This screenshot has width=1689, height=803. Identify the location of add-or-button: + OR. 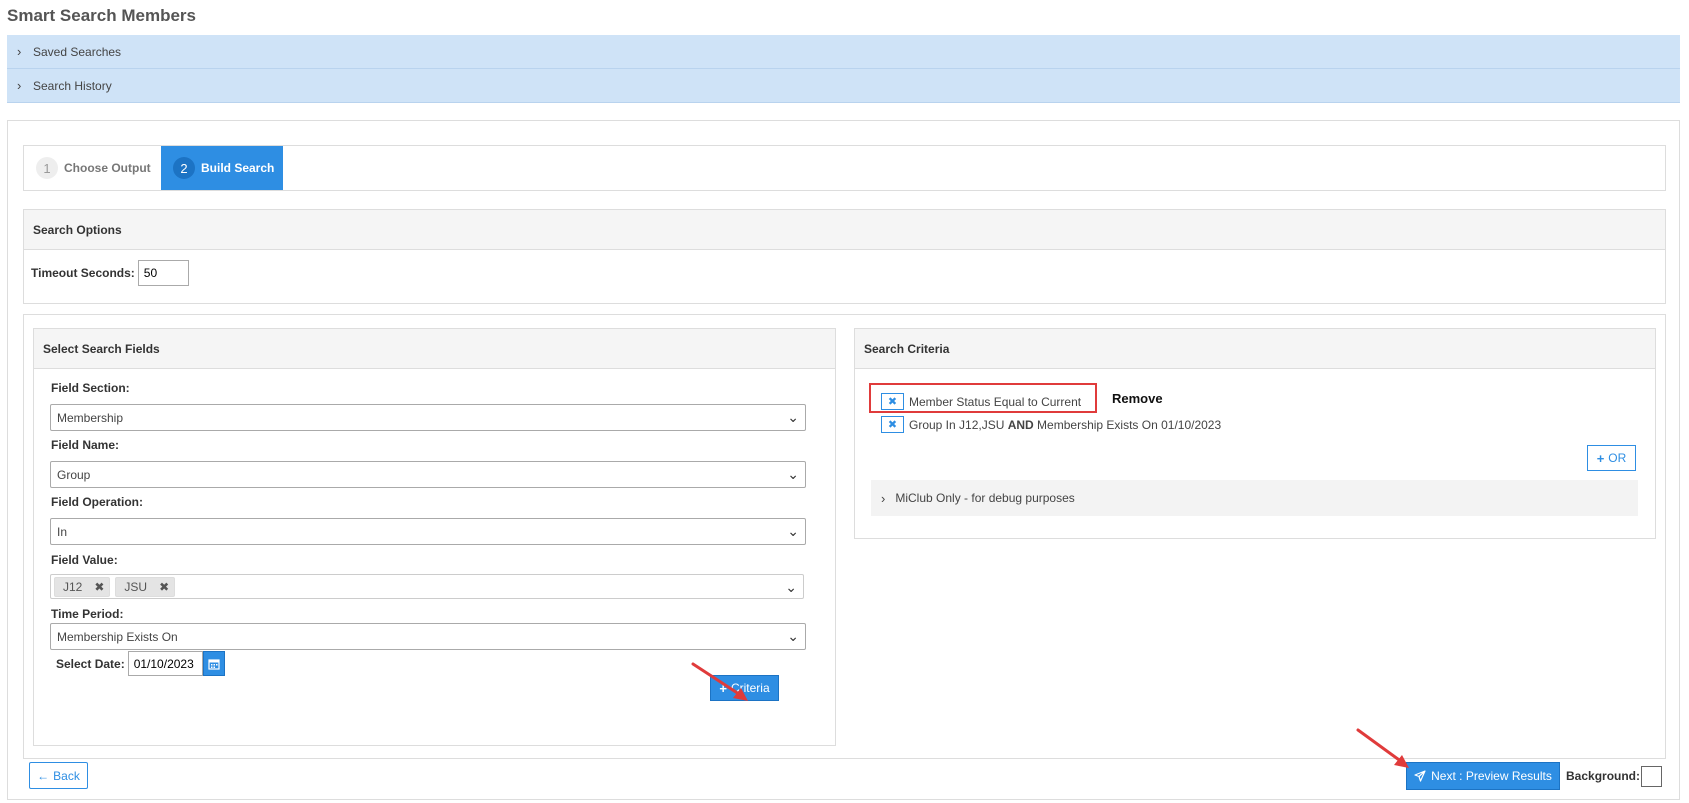
(1611, 458).